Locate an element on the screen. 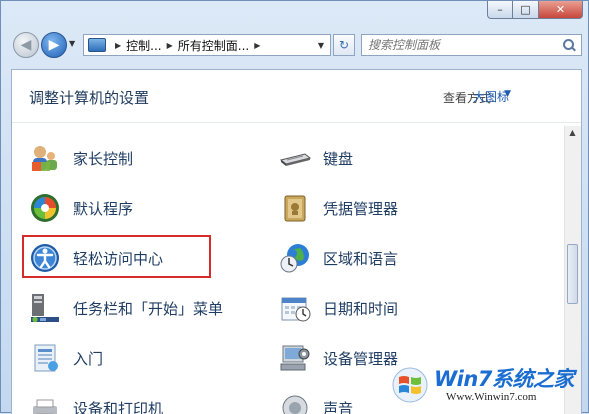 This screenshot has height=414, width=589. watermark-title: Win7系统之家 is located at coordinates (504, 378).